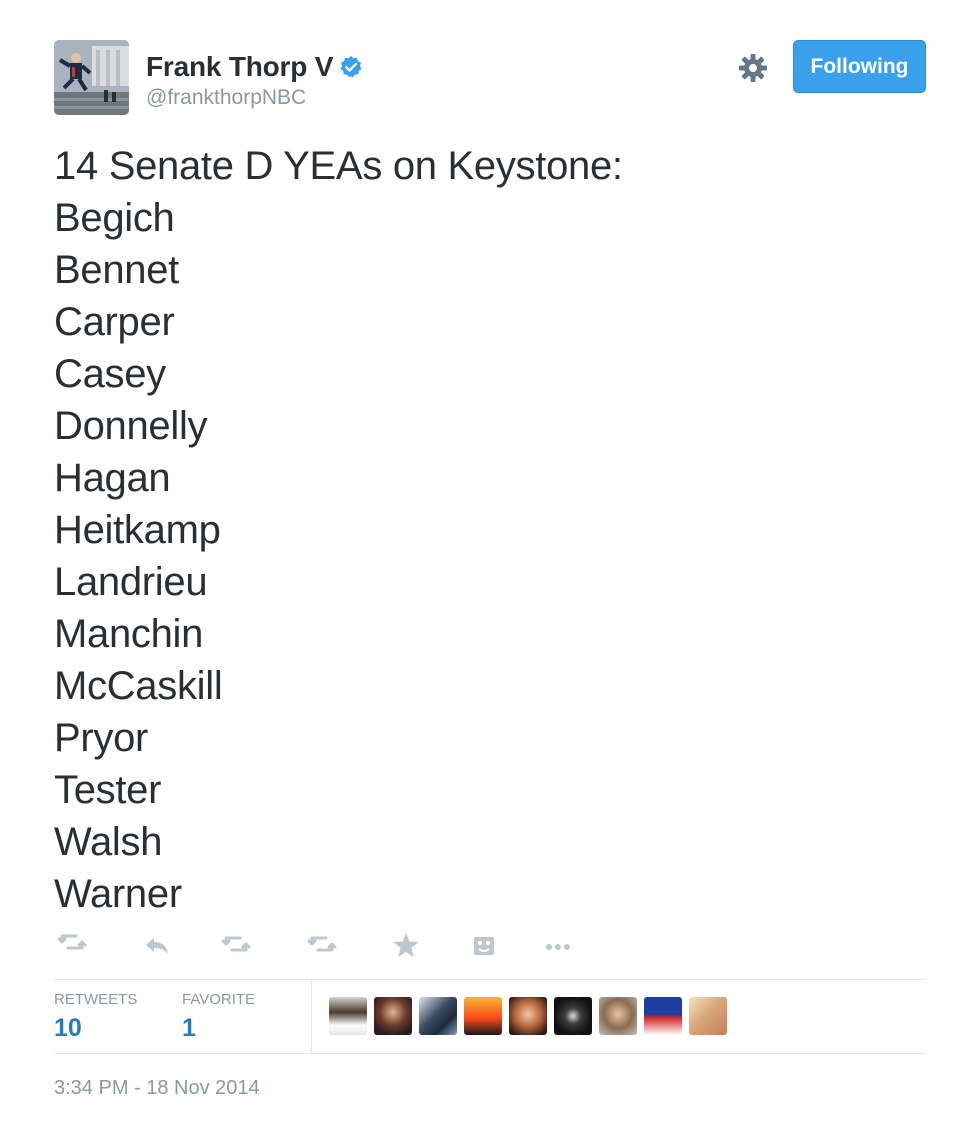 This screenshot has width=980, height=1136. What do you see at coordinates (158, 948) in the screenshot?
I see `reply-icon` at bounding box center [158, 948].